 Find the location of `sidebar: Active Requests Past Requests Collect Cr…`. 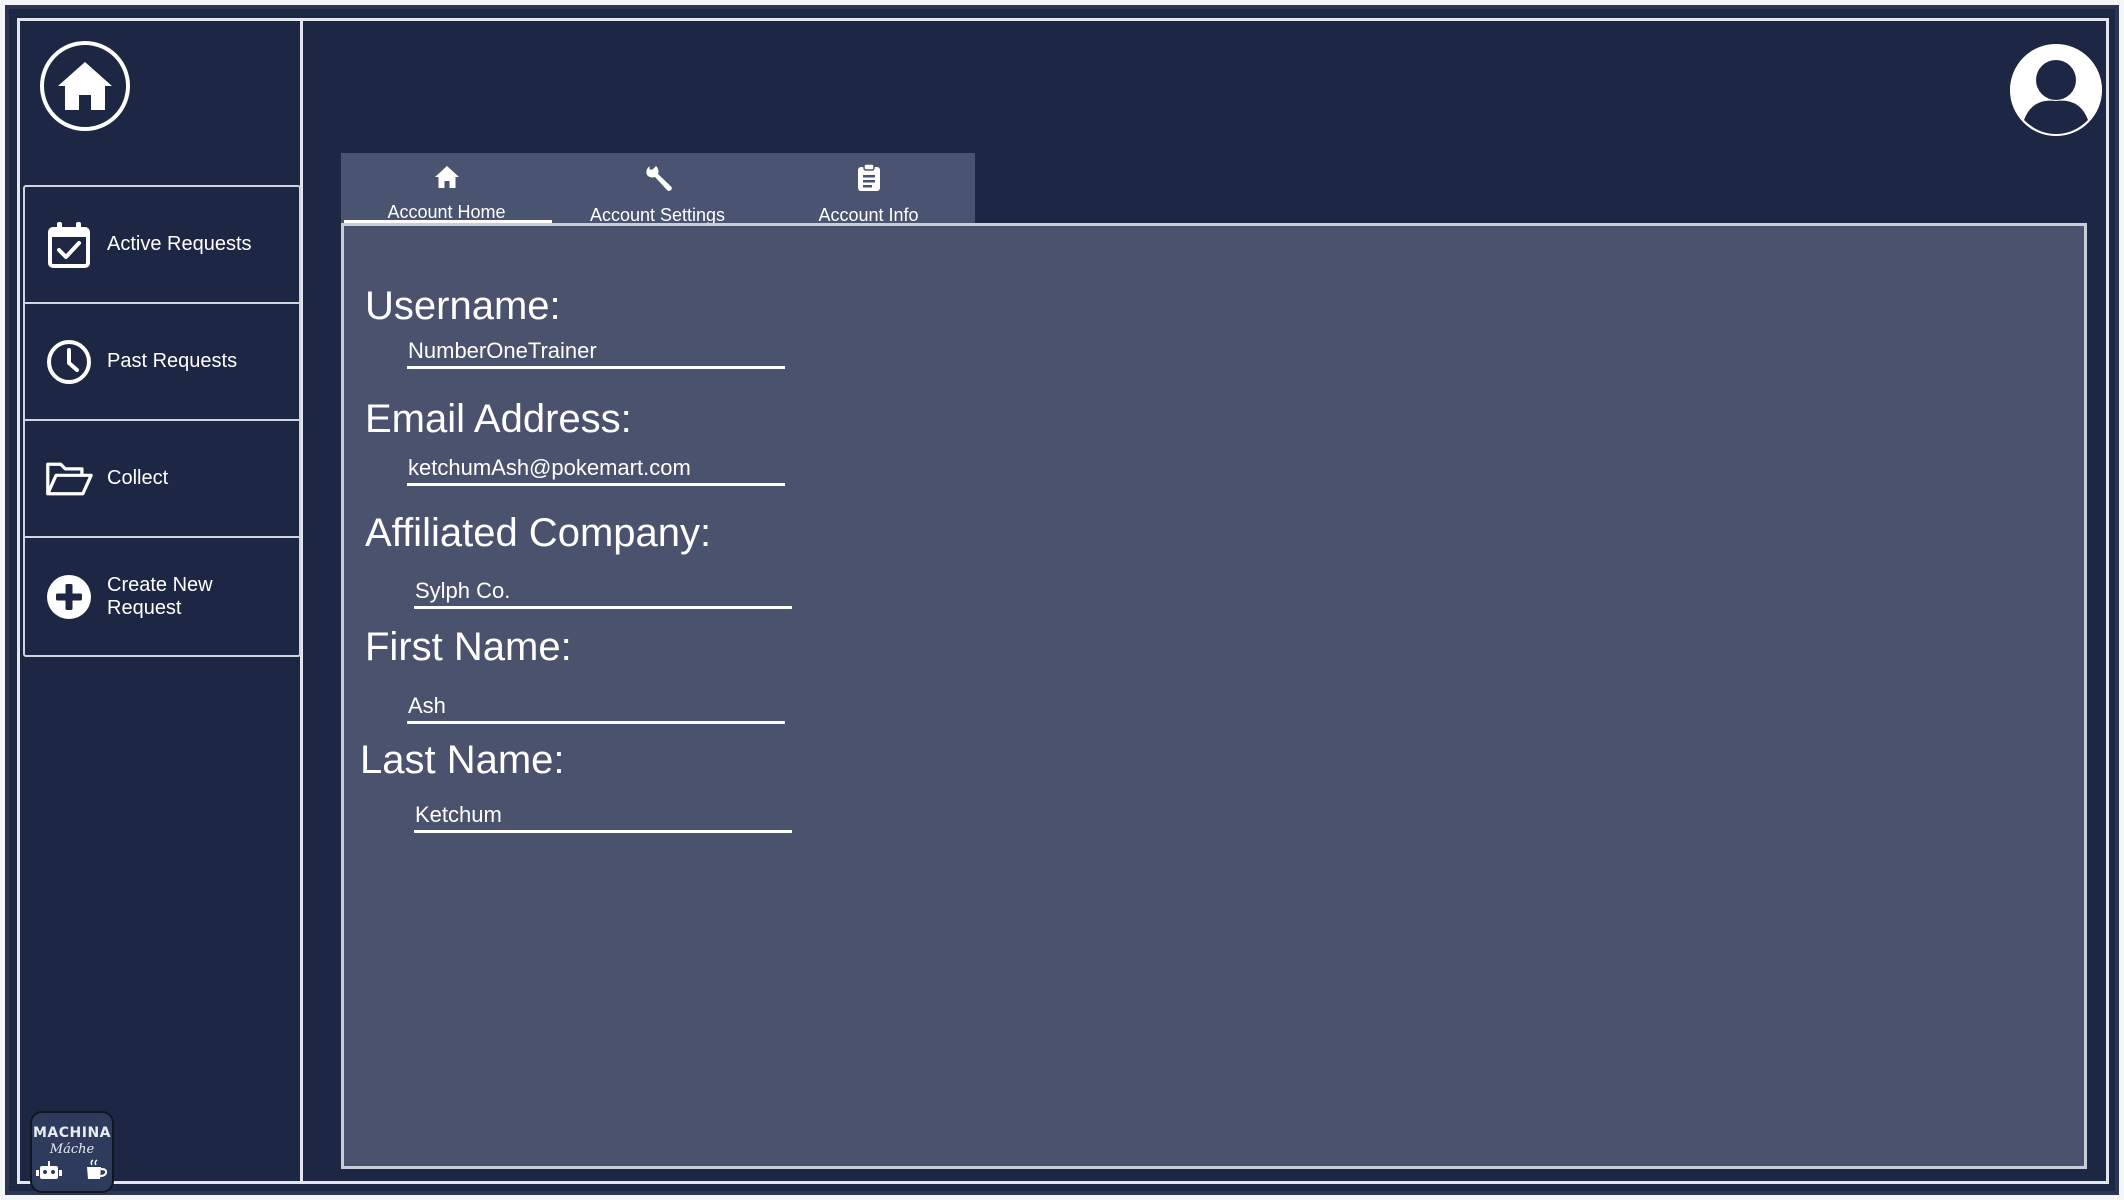

sidebar: Active Requests Past Requests Collect Cr… is located at coordinates (161, 607).